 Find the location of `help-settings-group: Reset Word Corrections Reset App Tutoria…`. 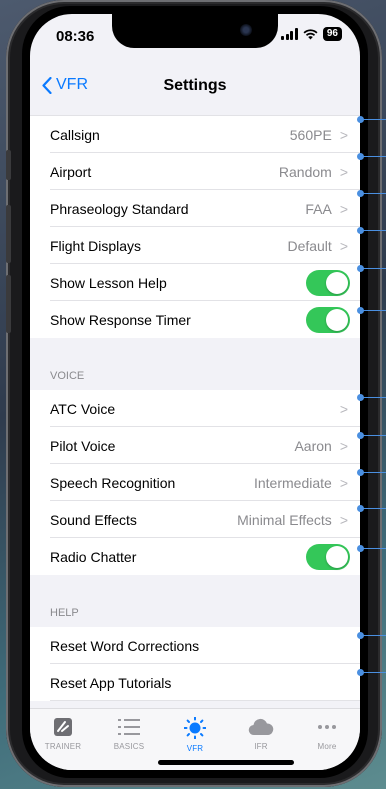

help-settings-group: Reset Word Corrections Reset App Tutoria… is located at coordinates (195, 664).